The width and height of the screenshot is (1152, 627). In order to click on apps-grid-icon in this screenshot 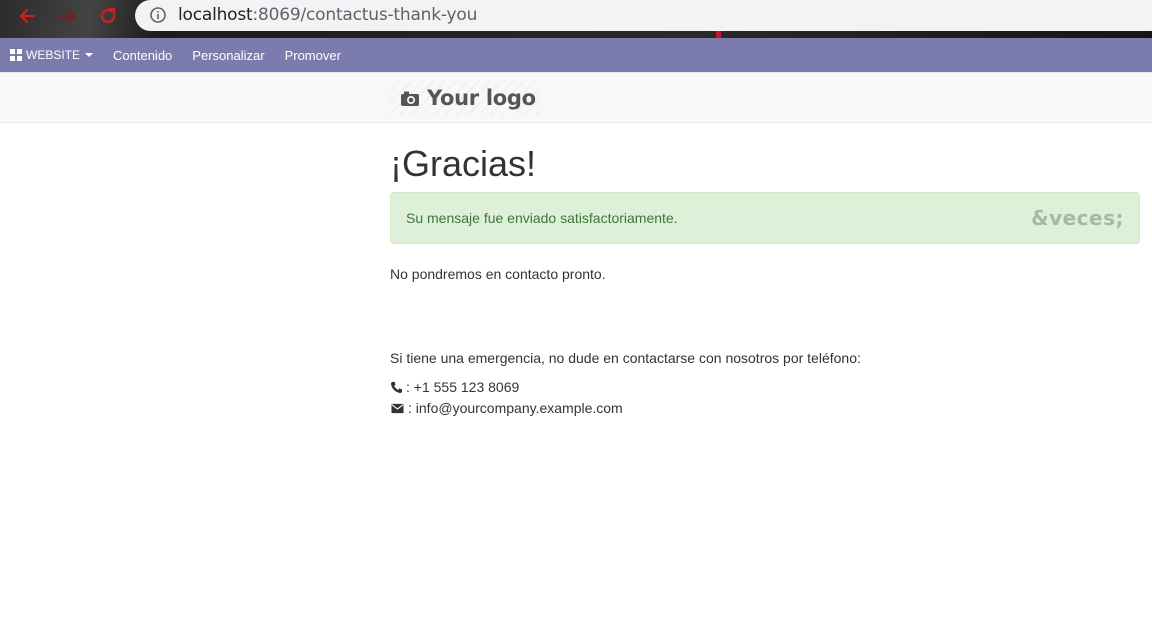, I will do `click(16, 55)`.